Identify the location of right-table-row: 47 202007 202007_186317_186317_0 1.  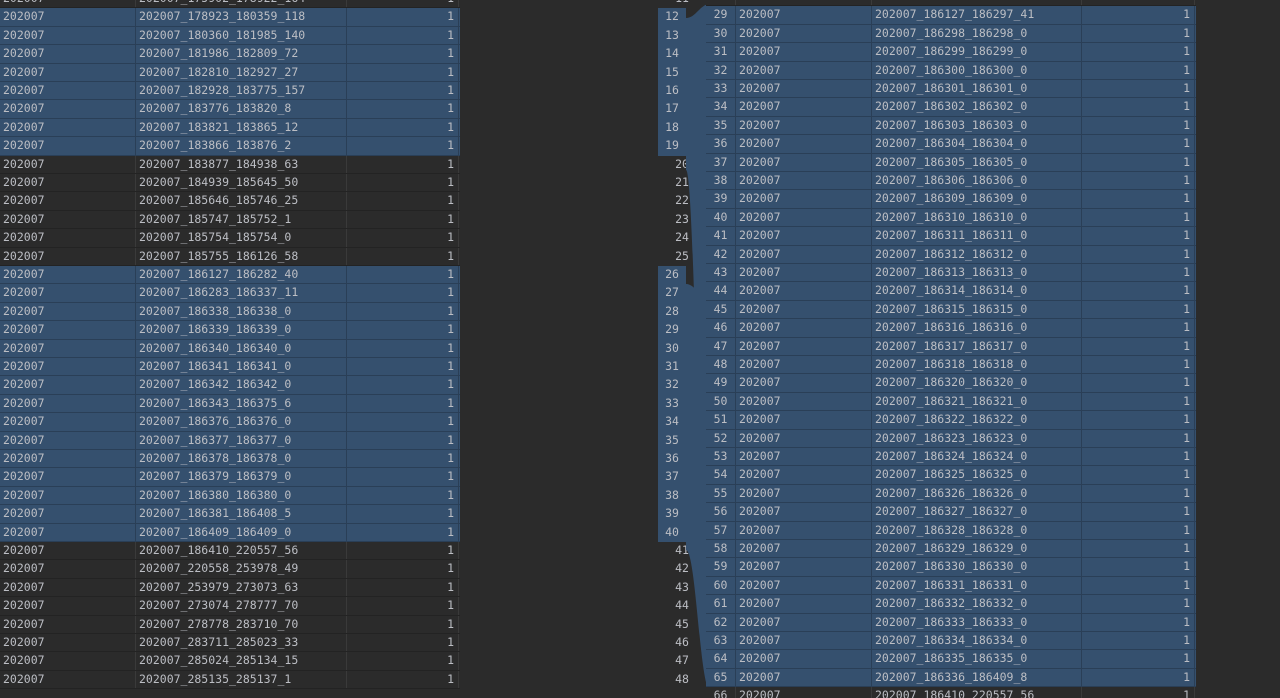
(951, 346).